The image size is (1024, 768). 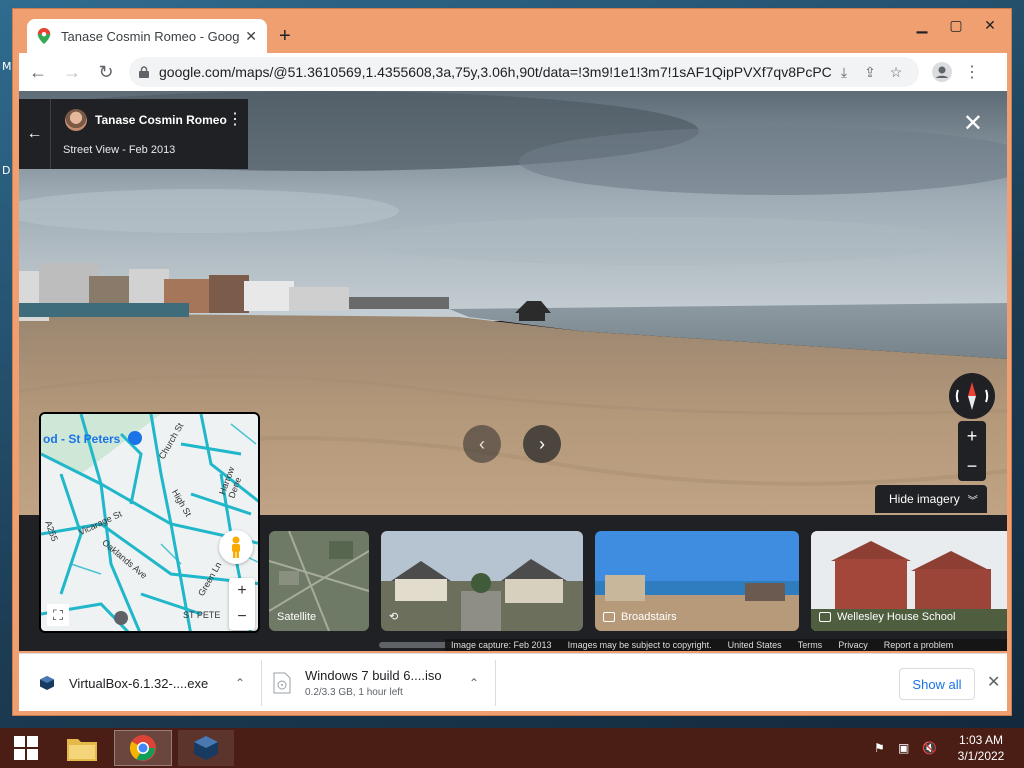 What do you see at coordinates (990, 25) in the screenshot?
I see `close-window-button: ✕` at bounding box center [990, 25].